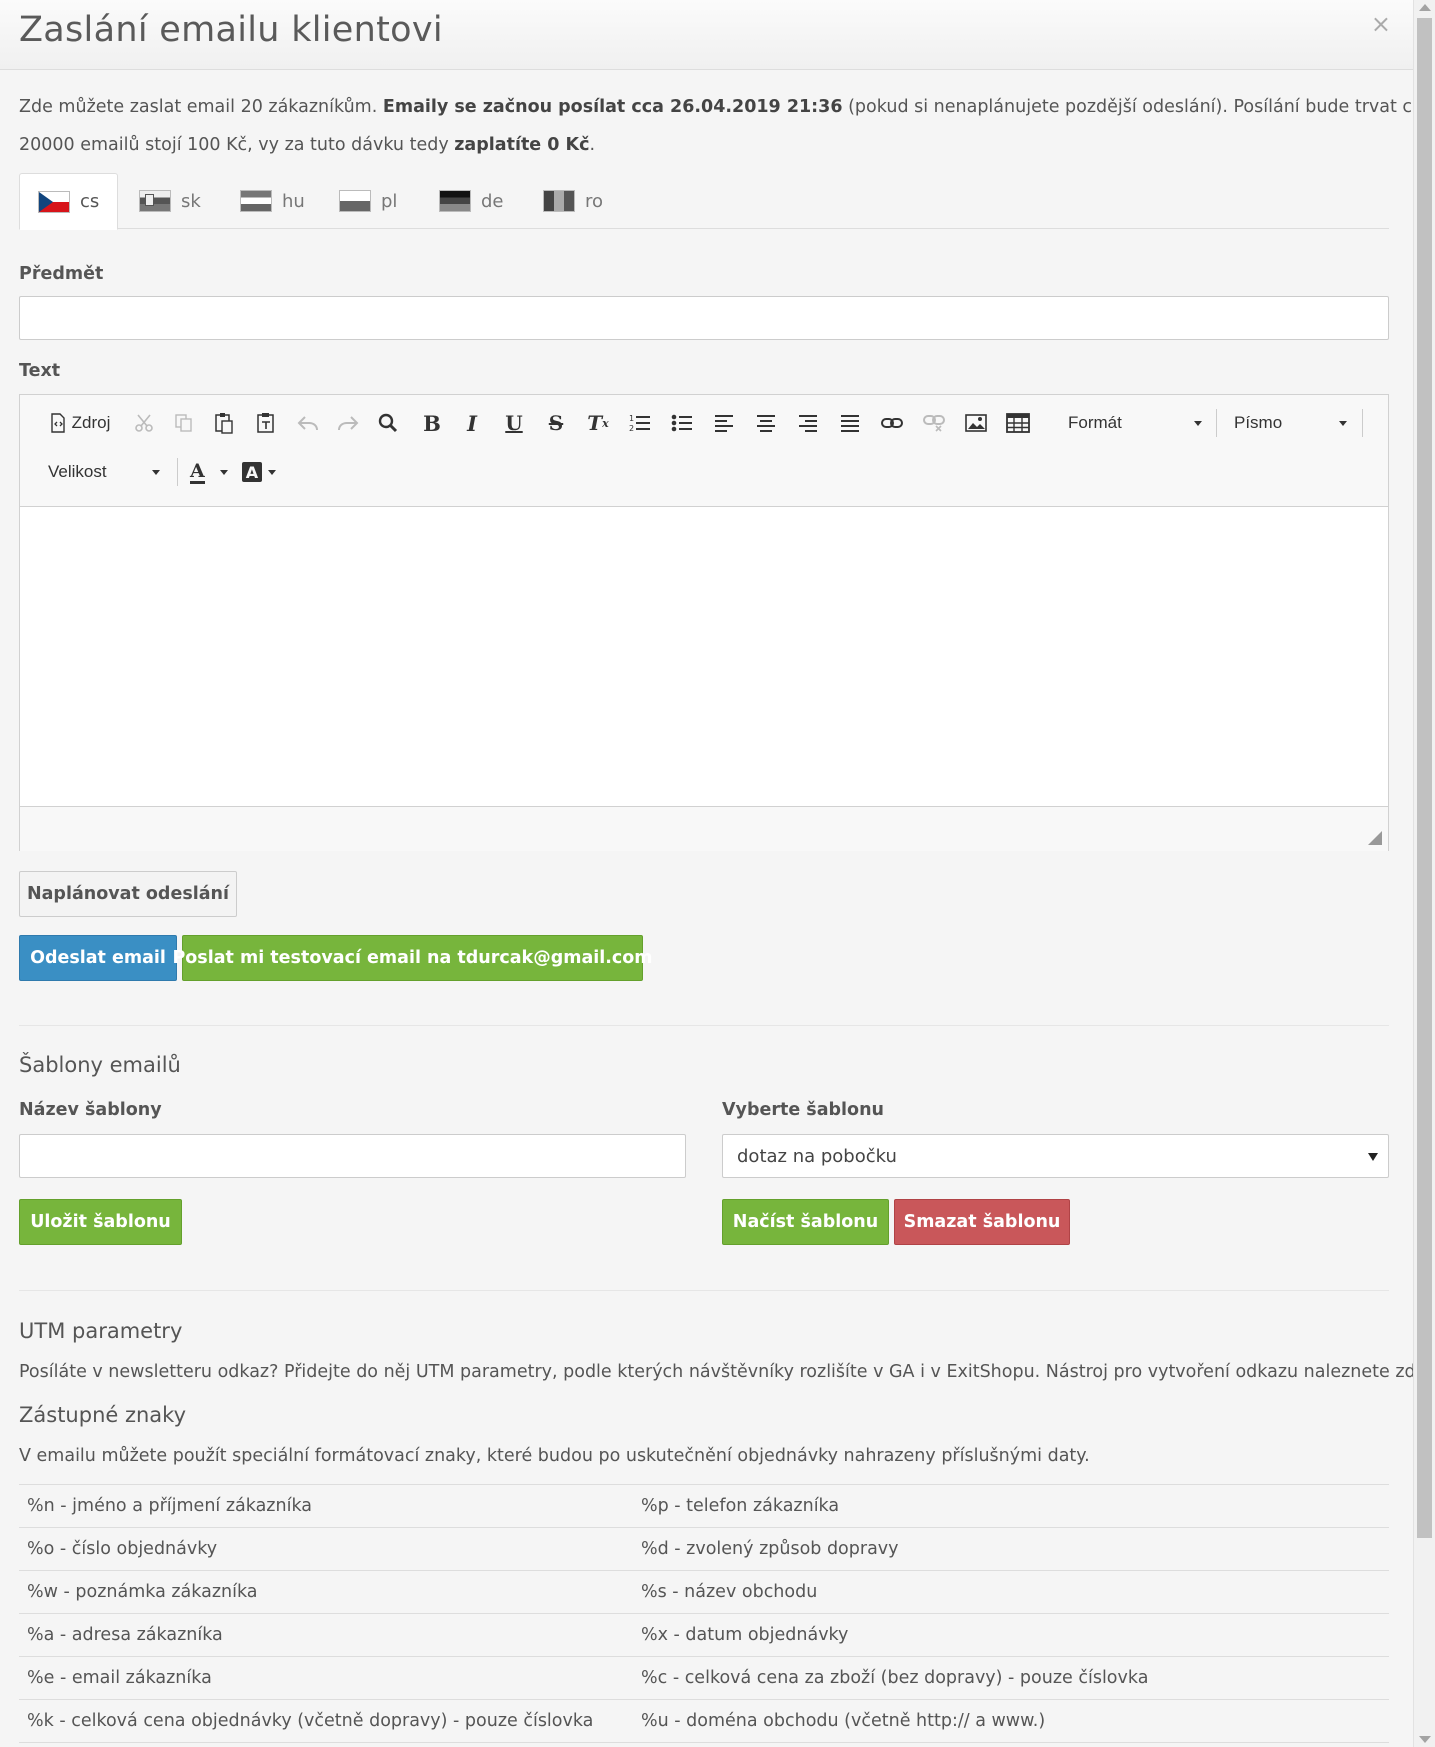  I want to click on tab-hu: hu, so click(272, 201).